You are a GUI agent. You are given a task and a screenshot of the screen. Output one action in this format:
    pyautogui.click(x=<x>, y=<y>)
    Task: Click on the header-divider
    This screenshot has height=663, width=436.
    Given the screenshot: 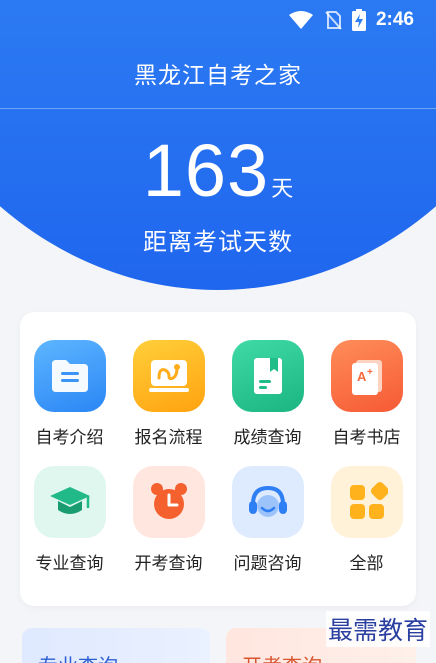 What is the action you would take?
    pyautogui.click(x=218, y=108)
    